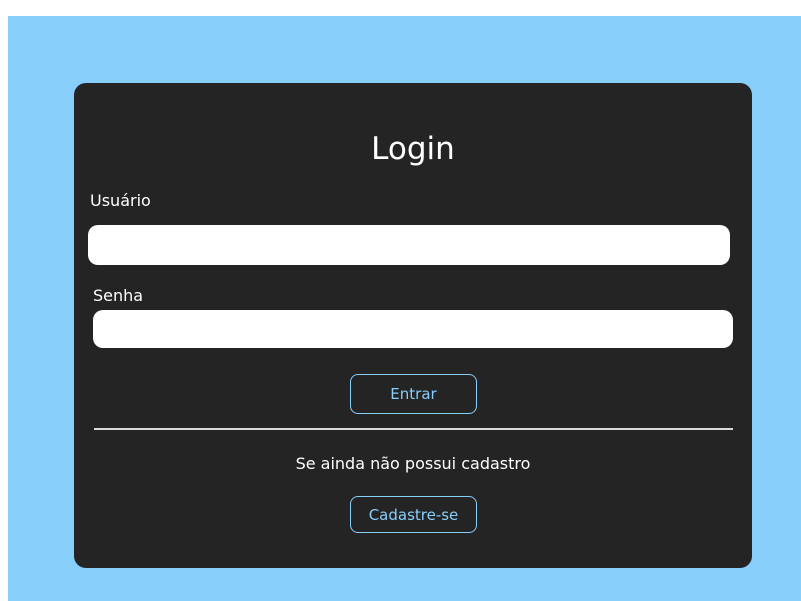 This screenshot has height=601, width=801. Describe the element at coordinates (413, 149) in the screenshot. I see `login-title: Login` at that location.